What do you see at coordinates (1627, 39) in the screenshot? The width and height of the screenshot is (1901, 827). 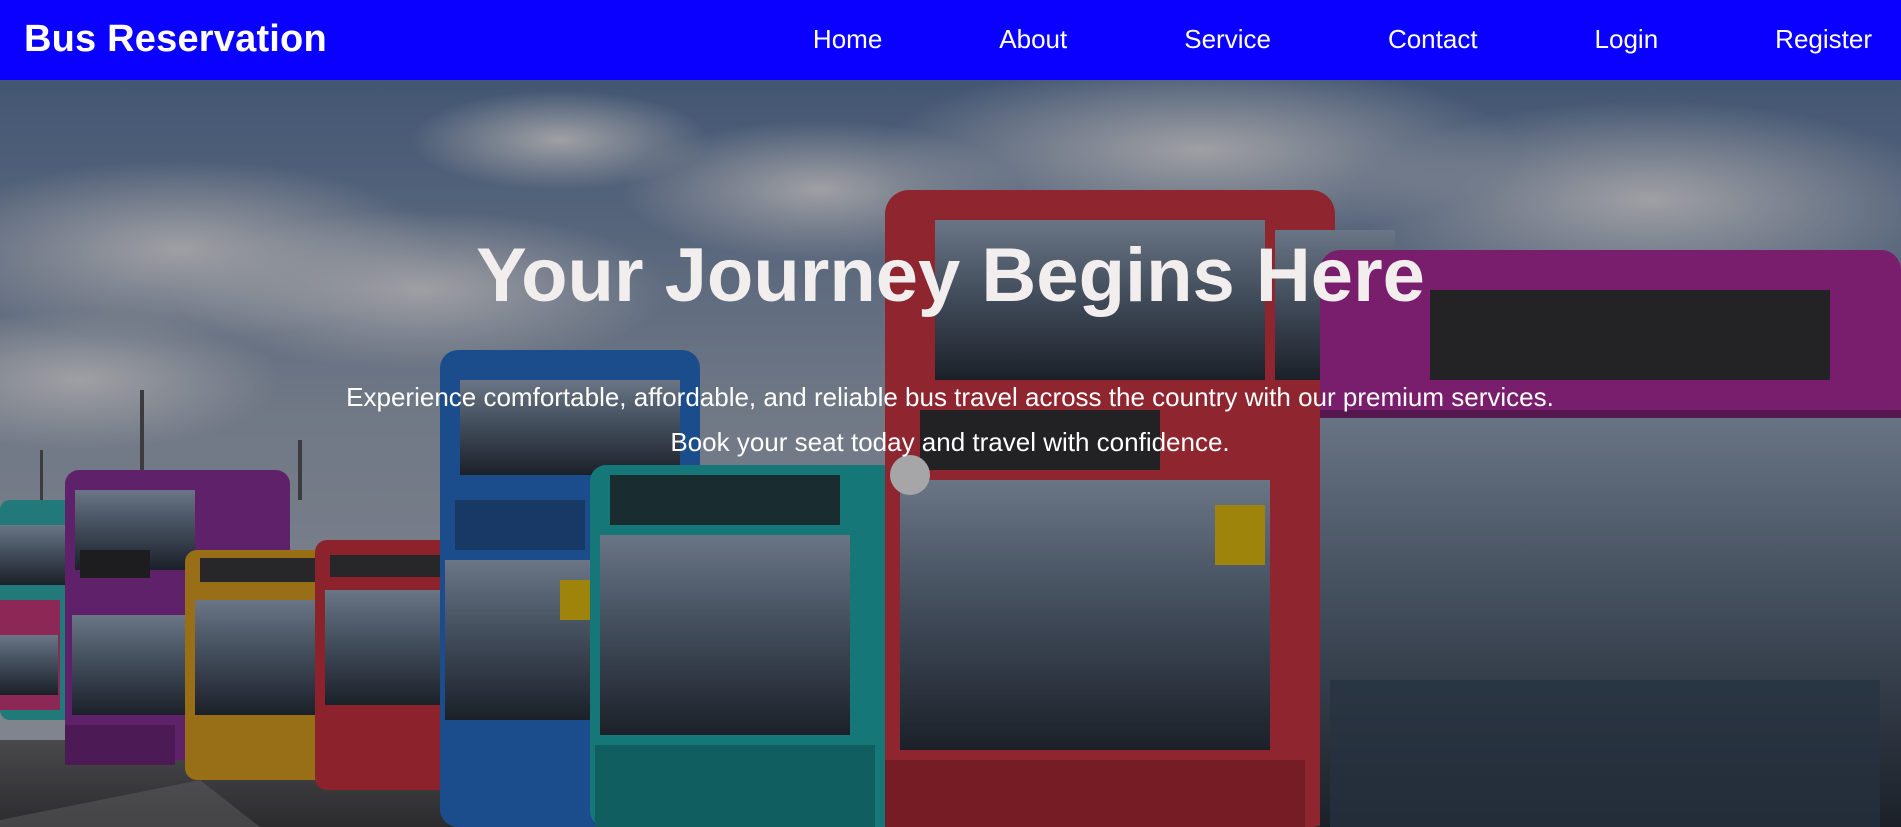 I see `nav-link-login: Login` at bounding box center [1627, 39].